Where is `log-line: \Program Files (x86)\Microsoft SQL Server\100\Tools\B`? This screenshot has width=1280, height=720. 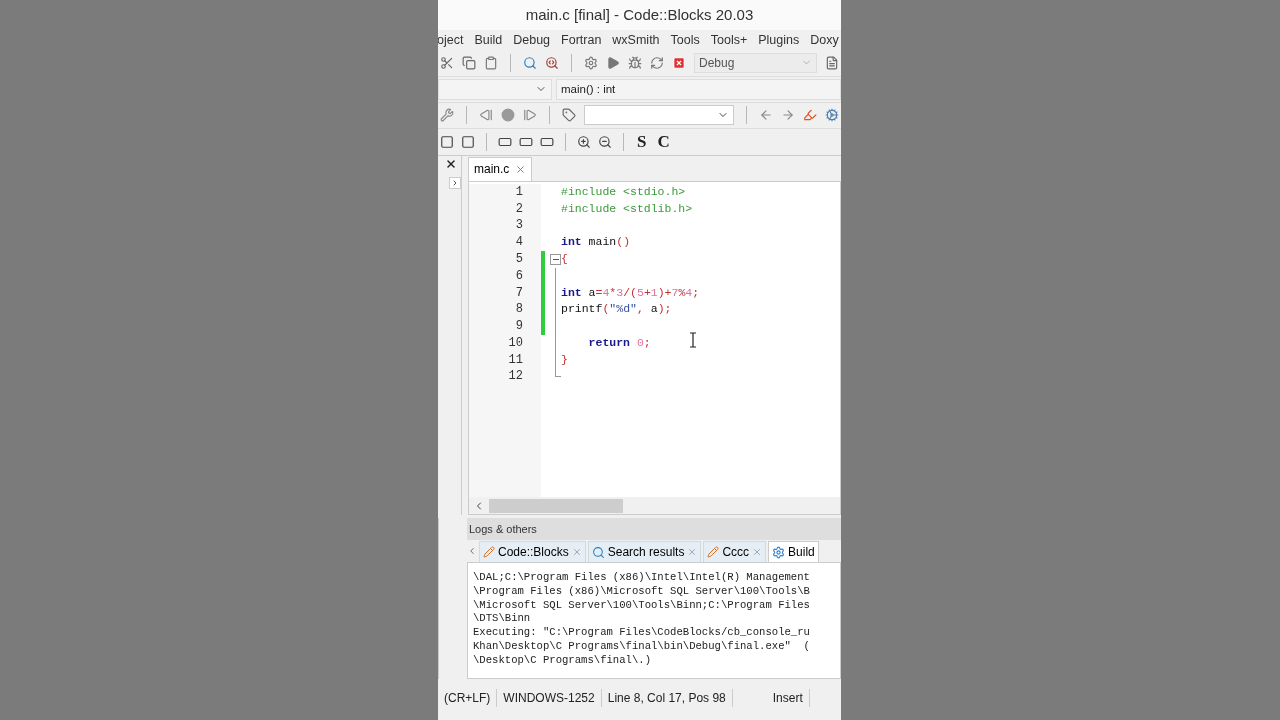 log-line: \Program Files (x86)\Microsoft SQL Server\100\Tools\B is located at coordinates (642, 591).